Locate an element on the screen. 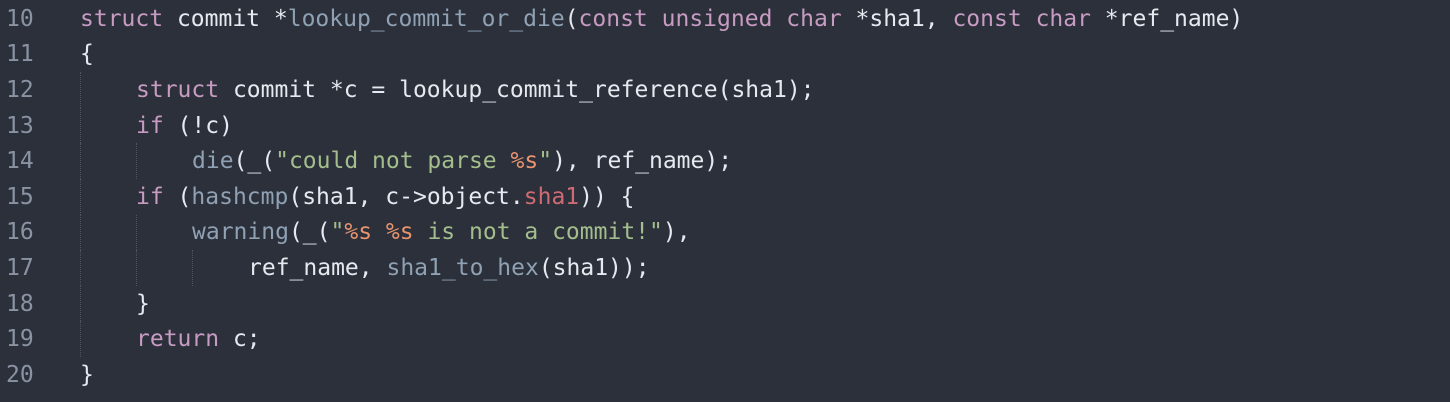 The image size is (1450, 402). code-line: 11 { is located at coordinates (725, 55).